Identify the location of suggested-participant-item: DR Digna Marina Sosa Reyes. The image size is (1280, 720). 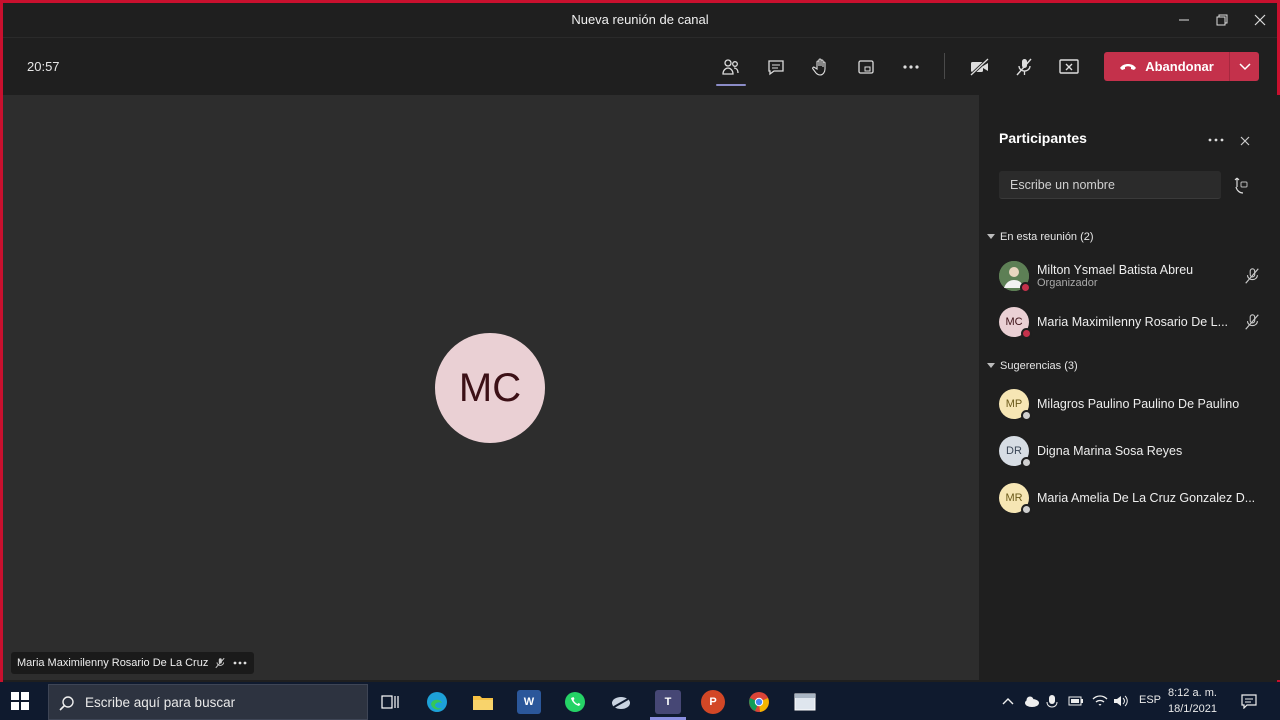
(1139, 451).